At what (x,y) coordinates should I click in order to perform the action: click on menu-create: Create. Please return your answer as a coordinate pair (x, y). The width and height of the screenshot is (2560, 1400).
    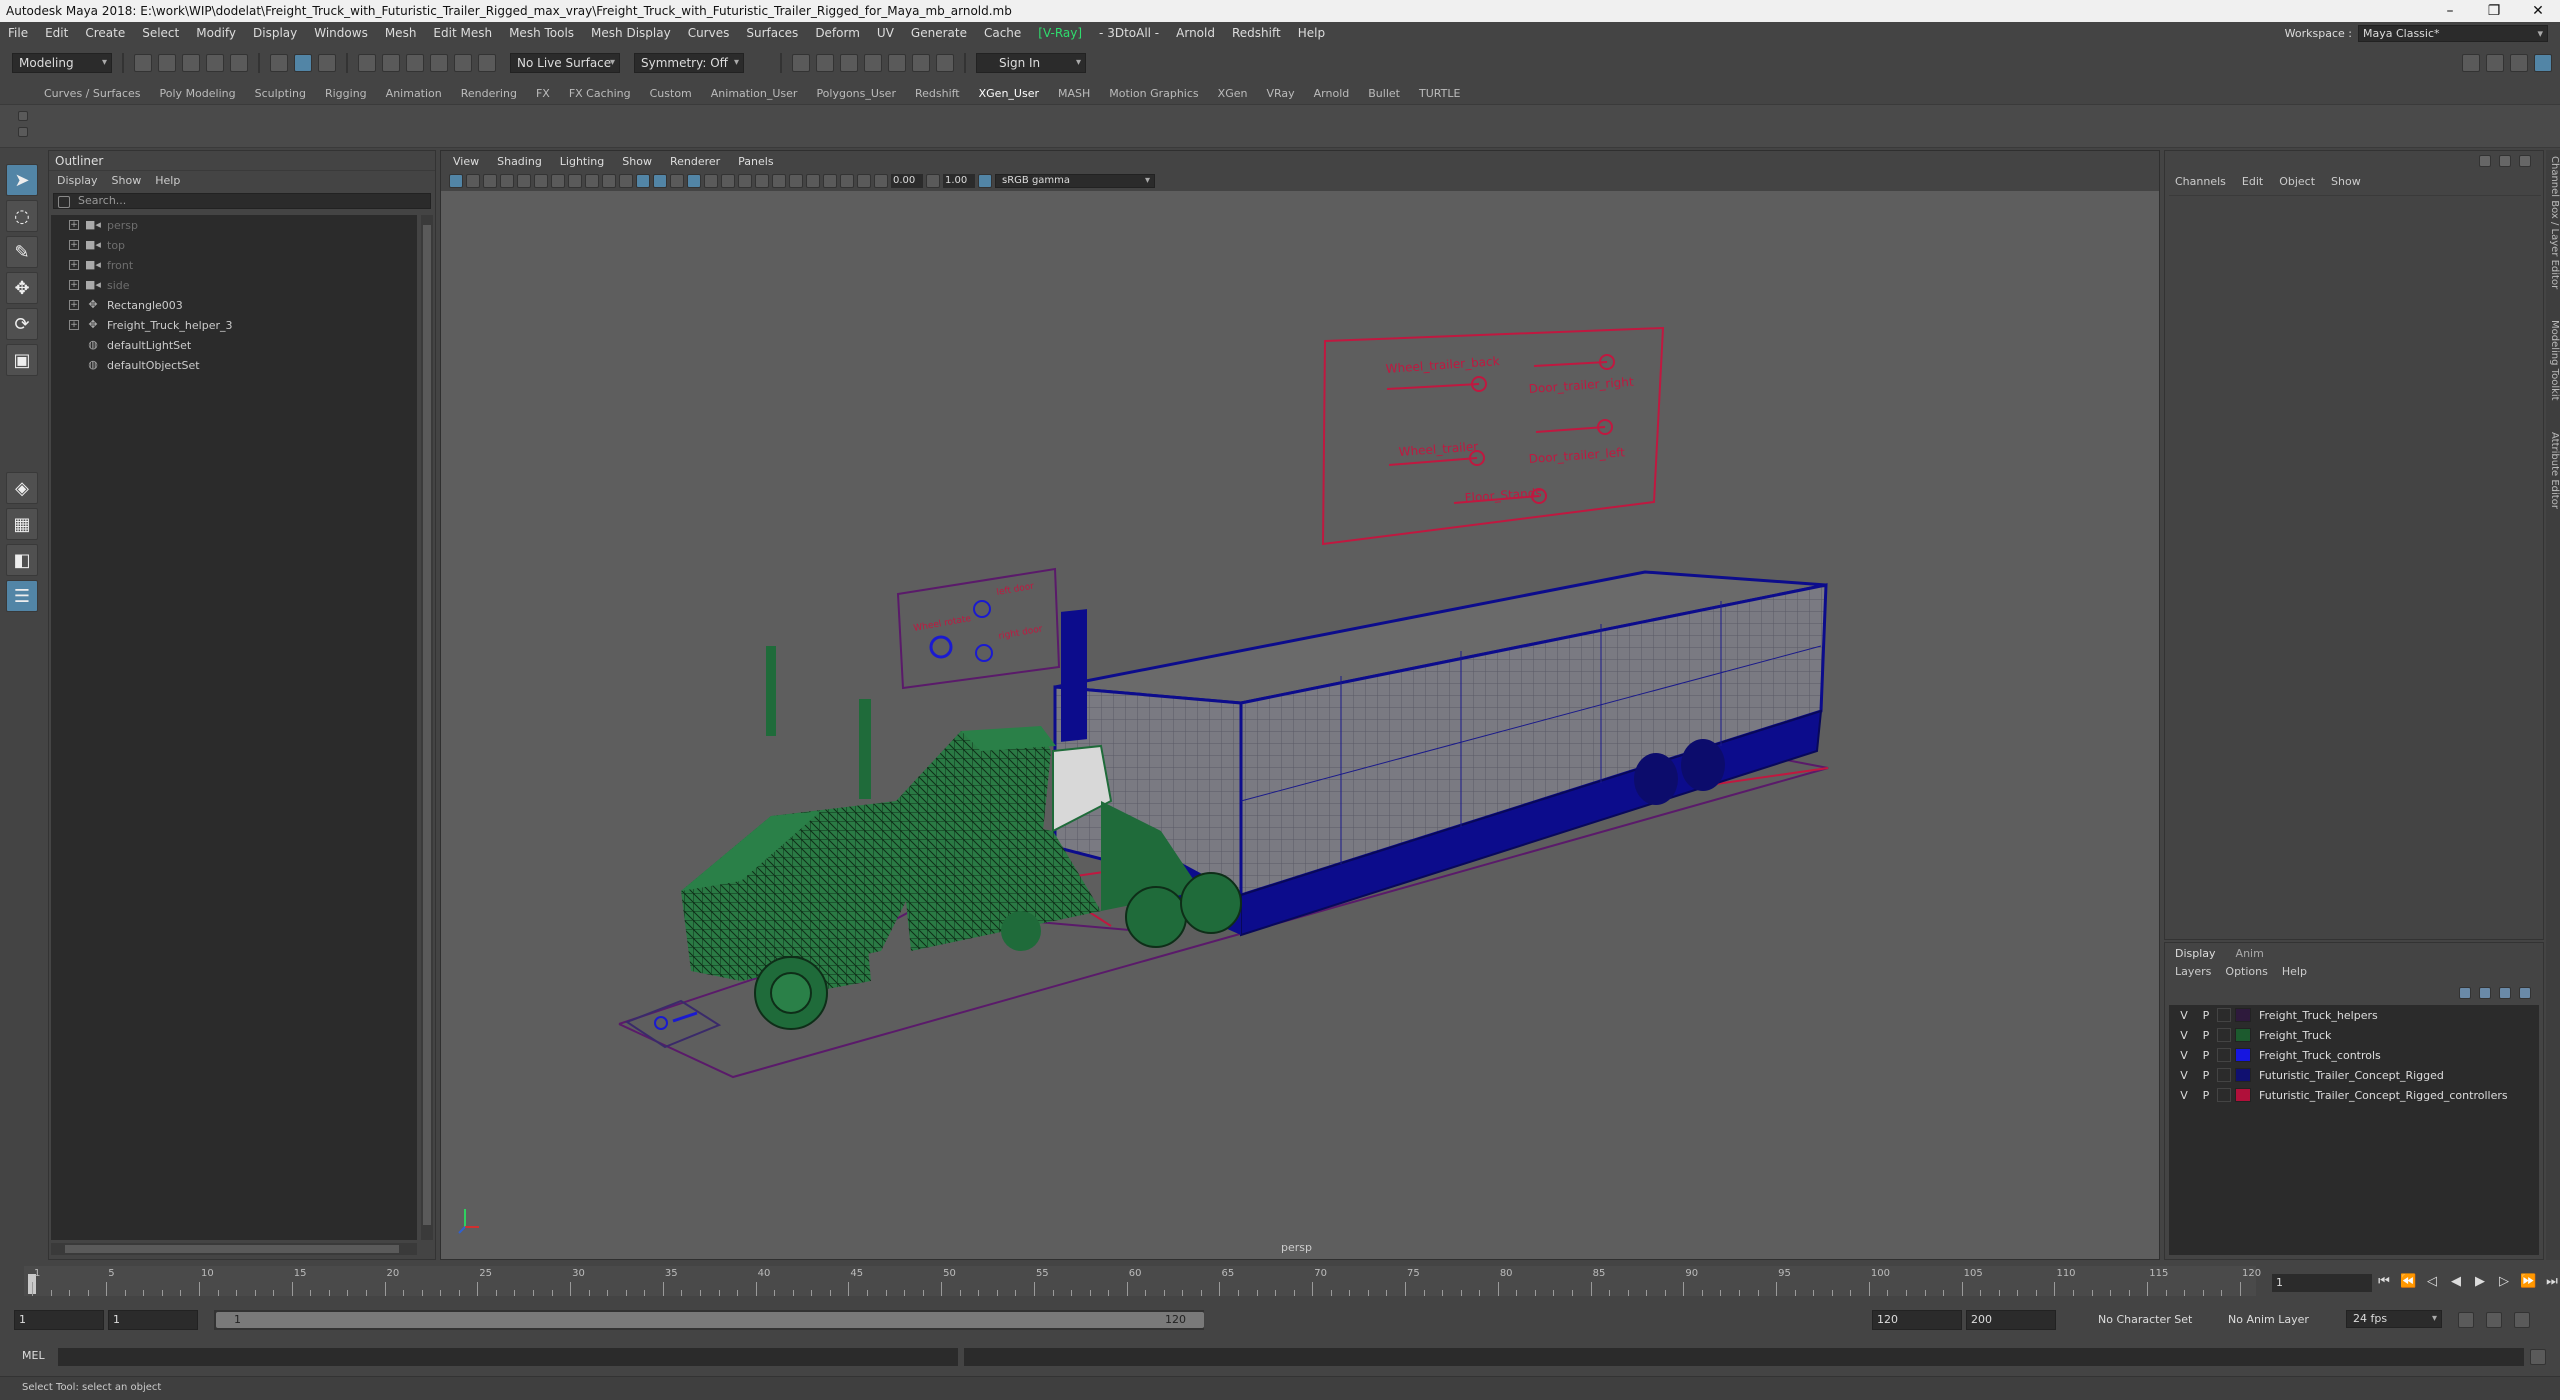
    Looking at the image, I should click on (105, 33).